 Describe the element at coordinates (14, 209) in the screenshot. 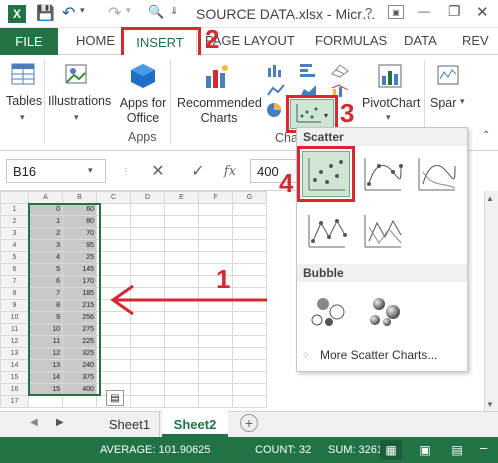

I see `row-header: 1` at that location.